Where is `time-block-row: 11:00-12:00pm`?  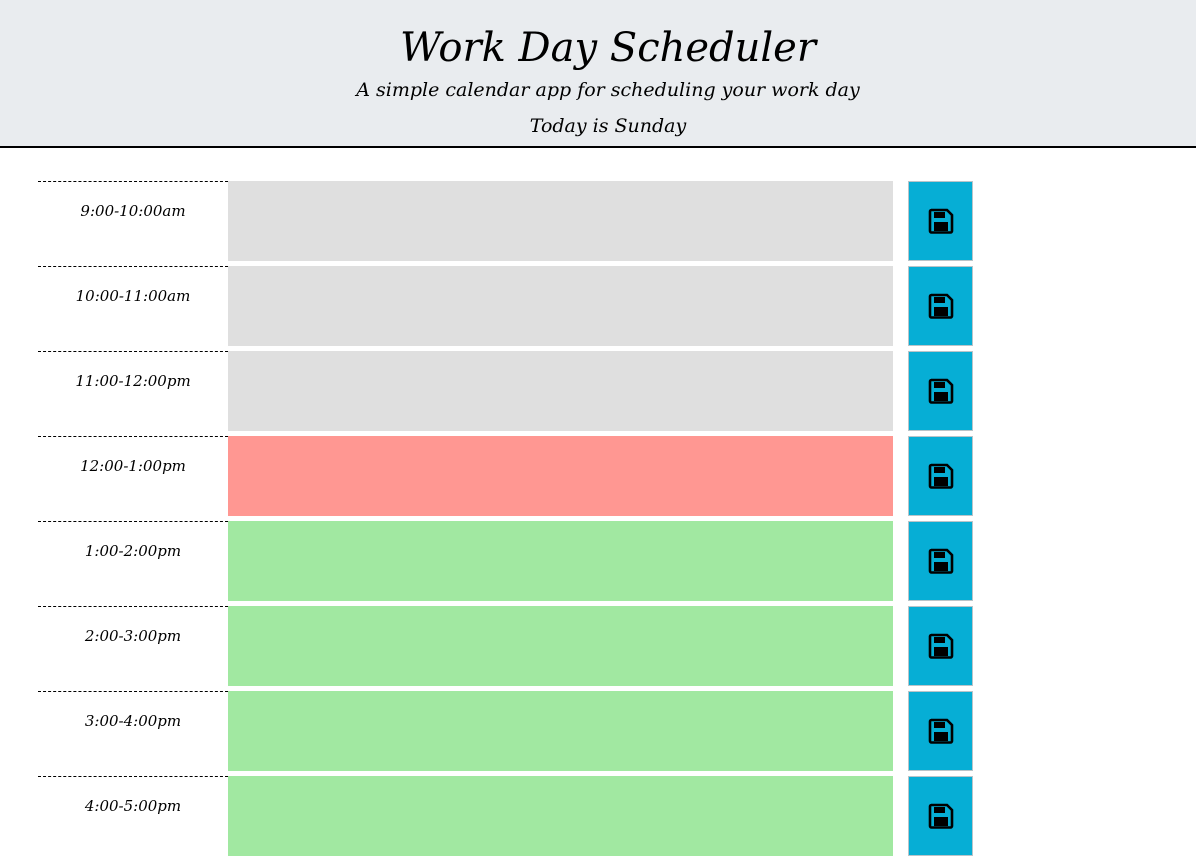 time-block-row: 11:00-12:00pm is located at coordinates (598, 393).